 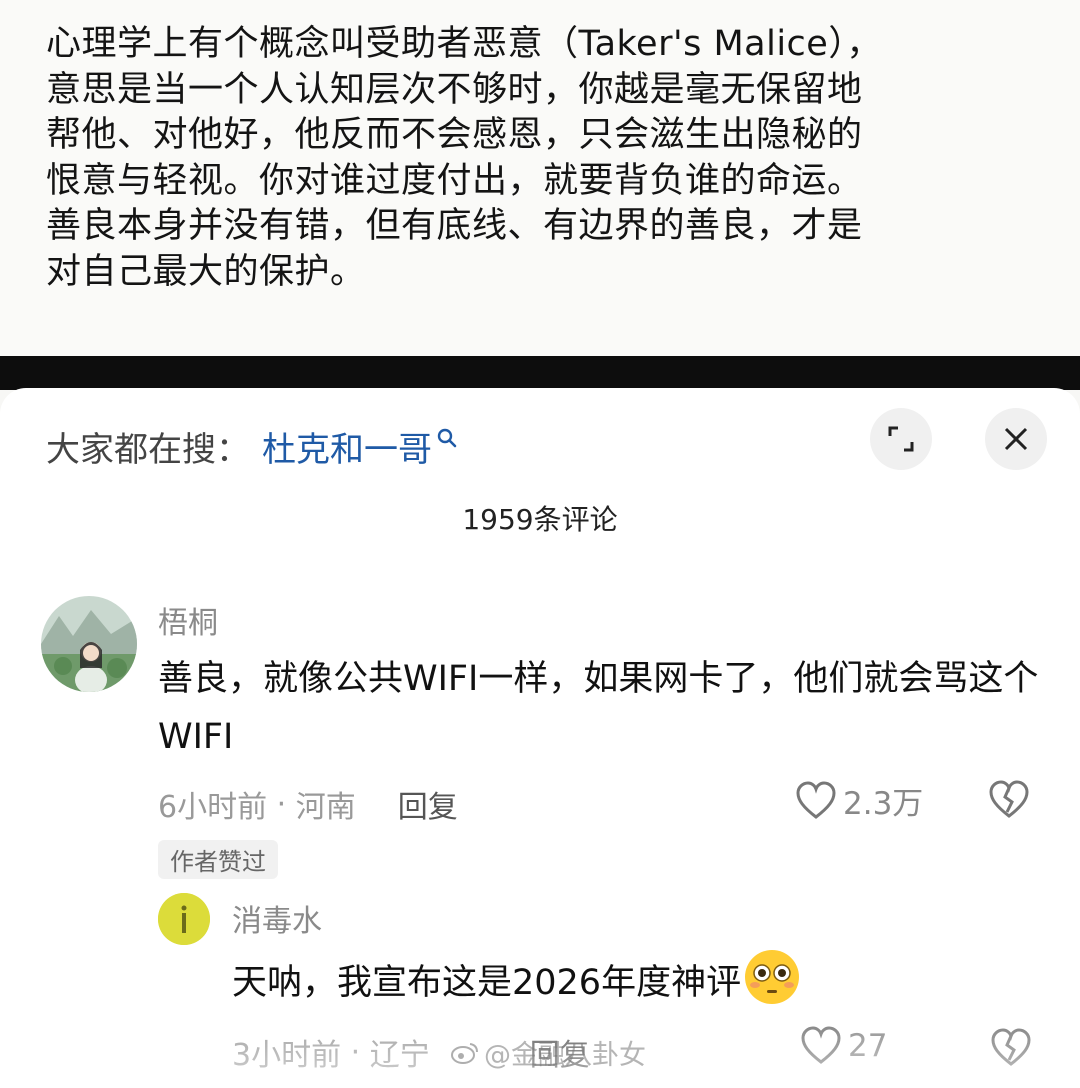 What do you see at coordinates (218, 859) in the screenshot?
I see `author-liked-badge: 作者赞过` at bounding box center [218, 859].